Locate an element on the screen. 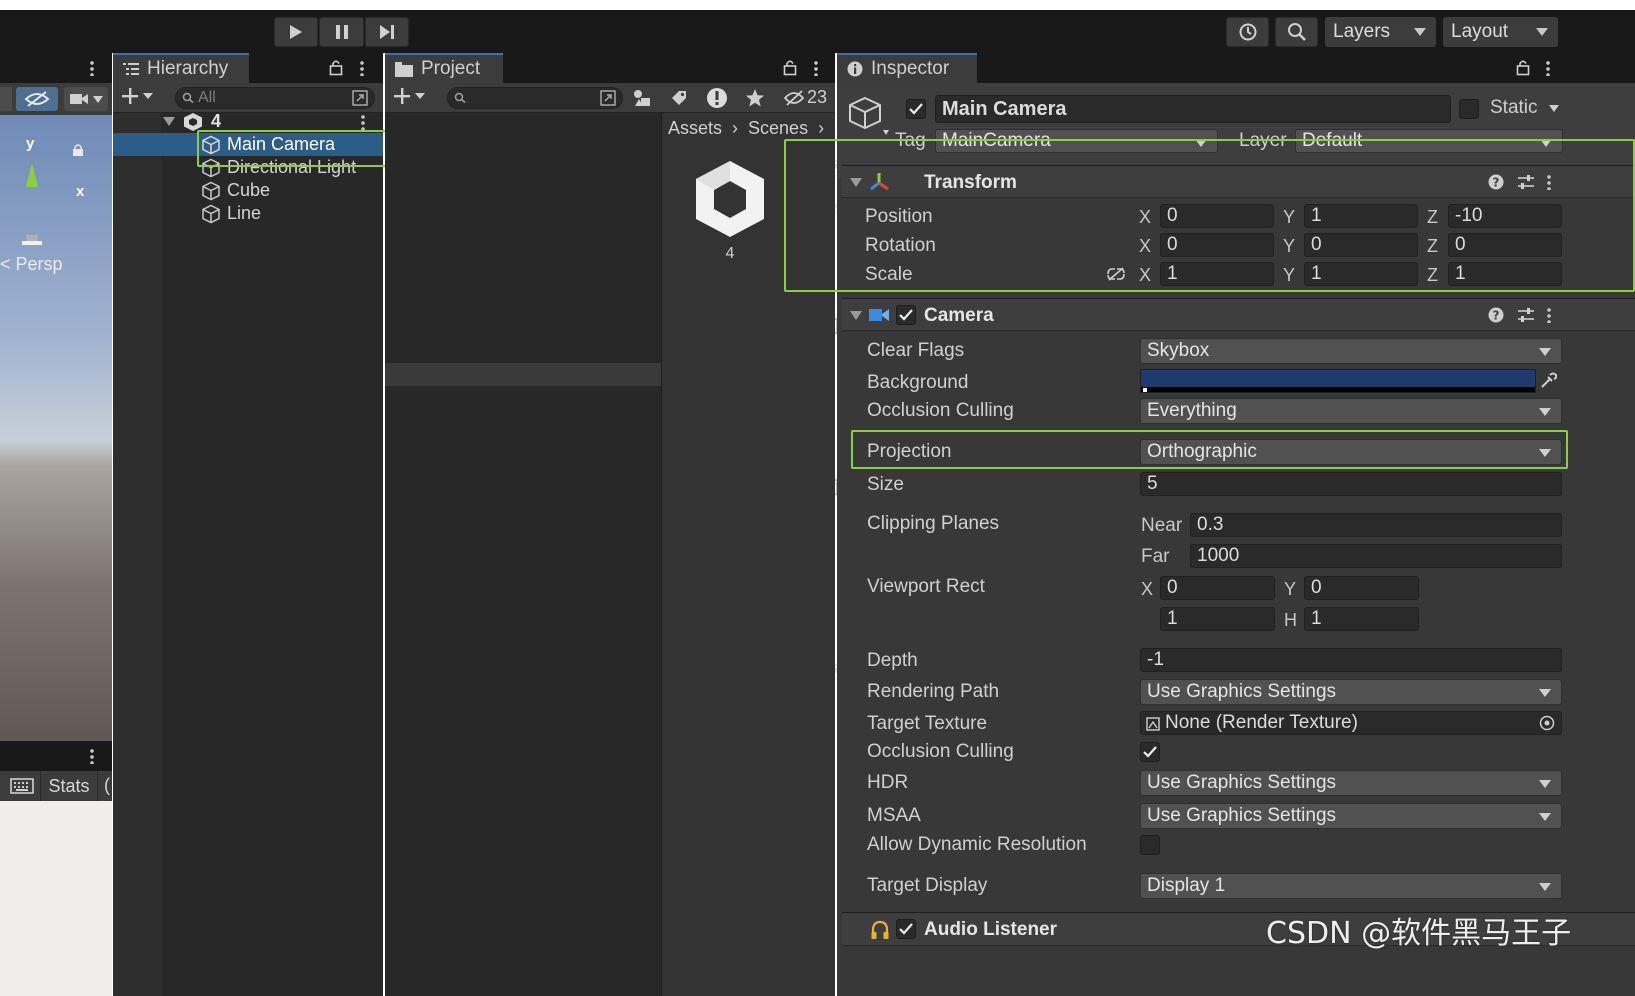 Image resolution: width=1635 pixels, height=996 pixels. scene-toolbar-button is located at coordinates (6, 99).